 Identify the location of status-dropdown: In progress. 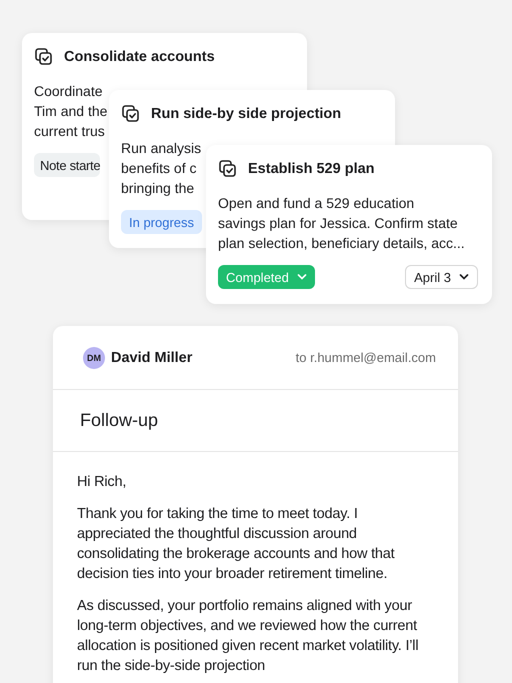
(161, 222).